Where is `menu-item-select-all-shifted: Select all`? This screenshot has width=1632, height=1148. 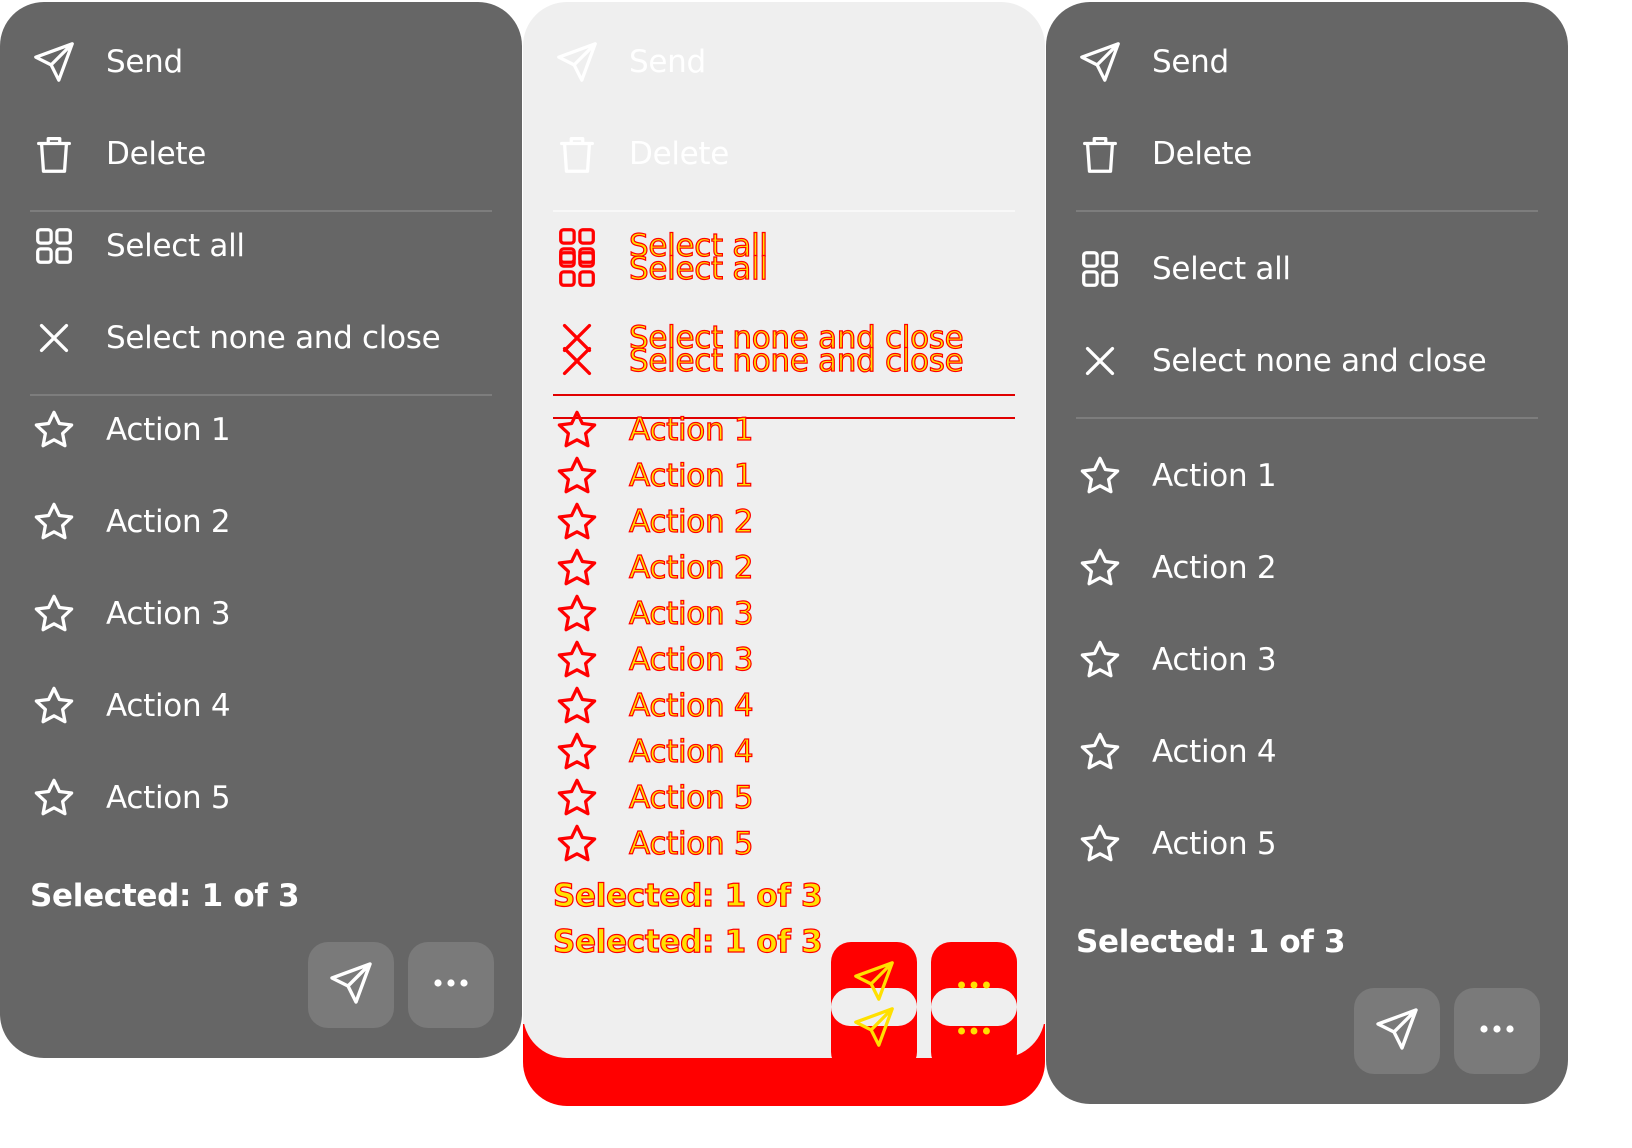
menu-item-select-all-shifted: Select all is located at coordinates (788, 269).